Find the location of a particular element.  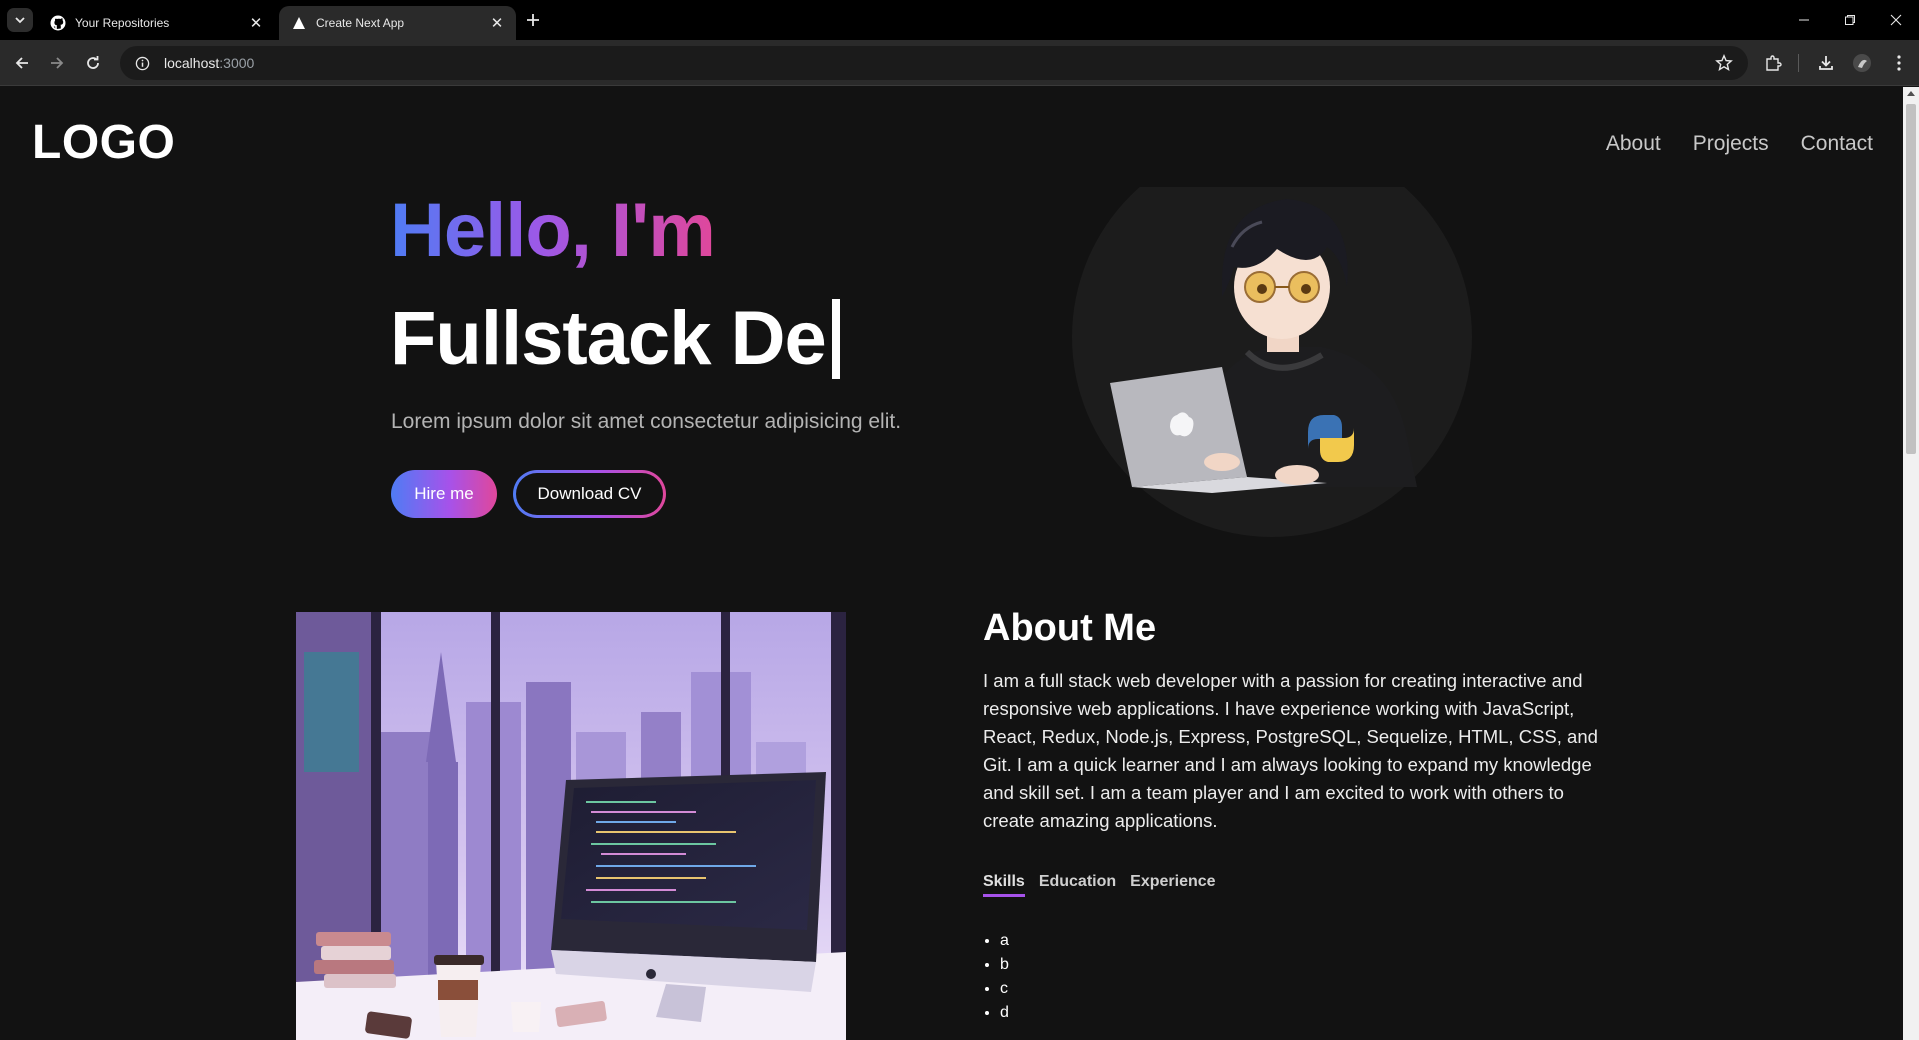

list-item: d is located at coordinates (1004, 1013).